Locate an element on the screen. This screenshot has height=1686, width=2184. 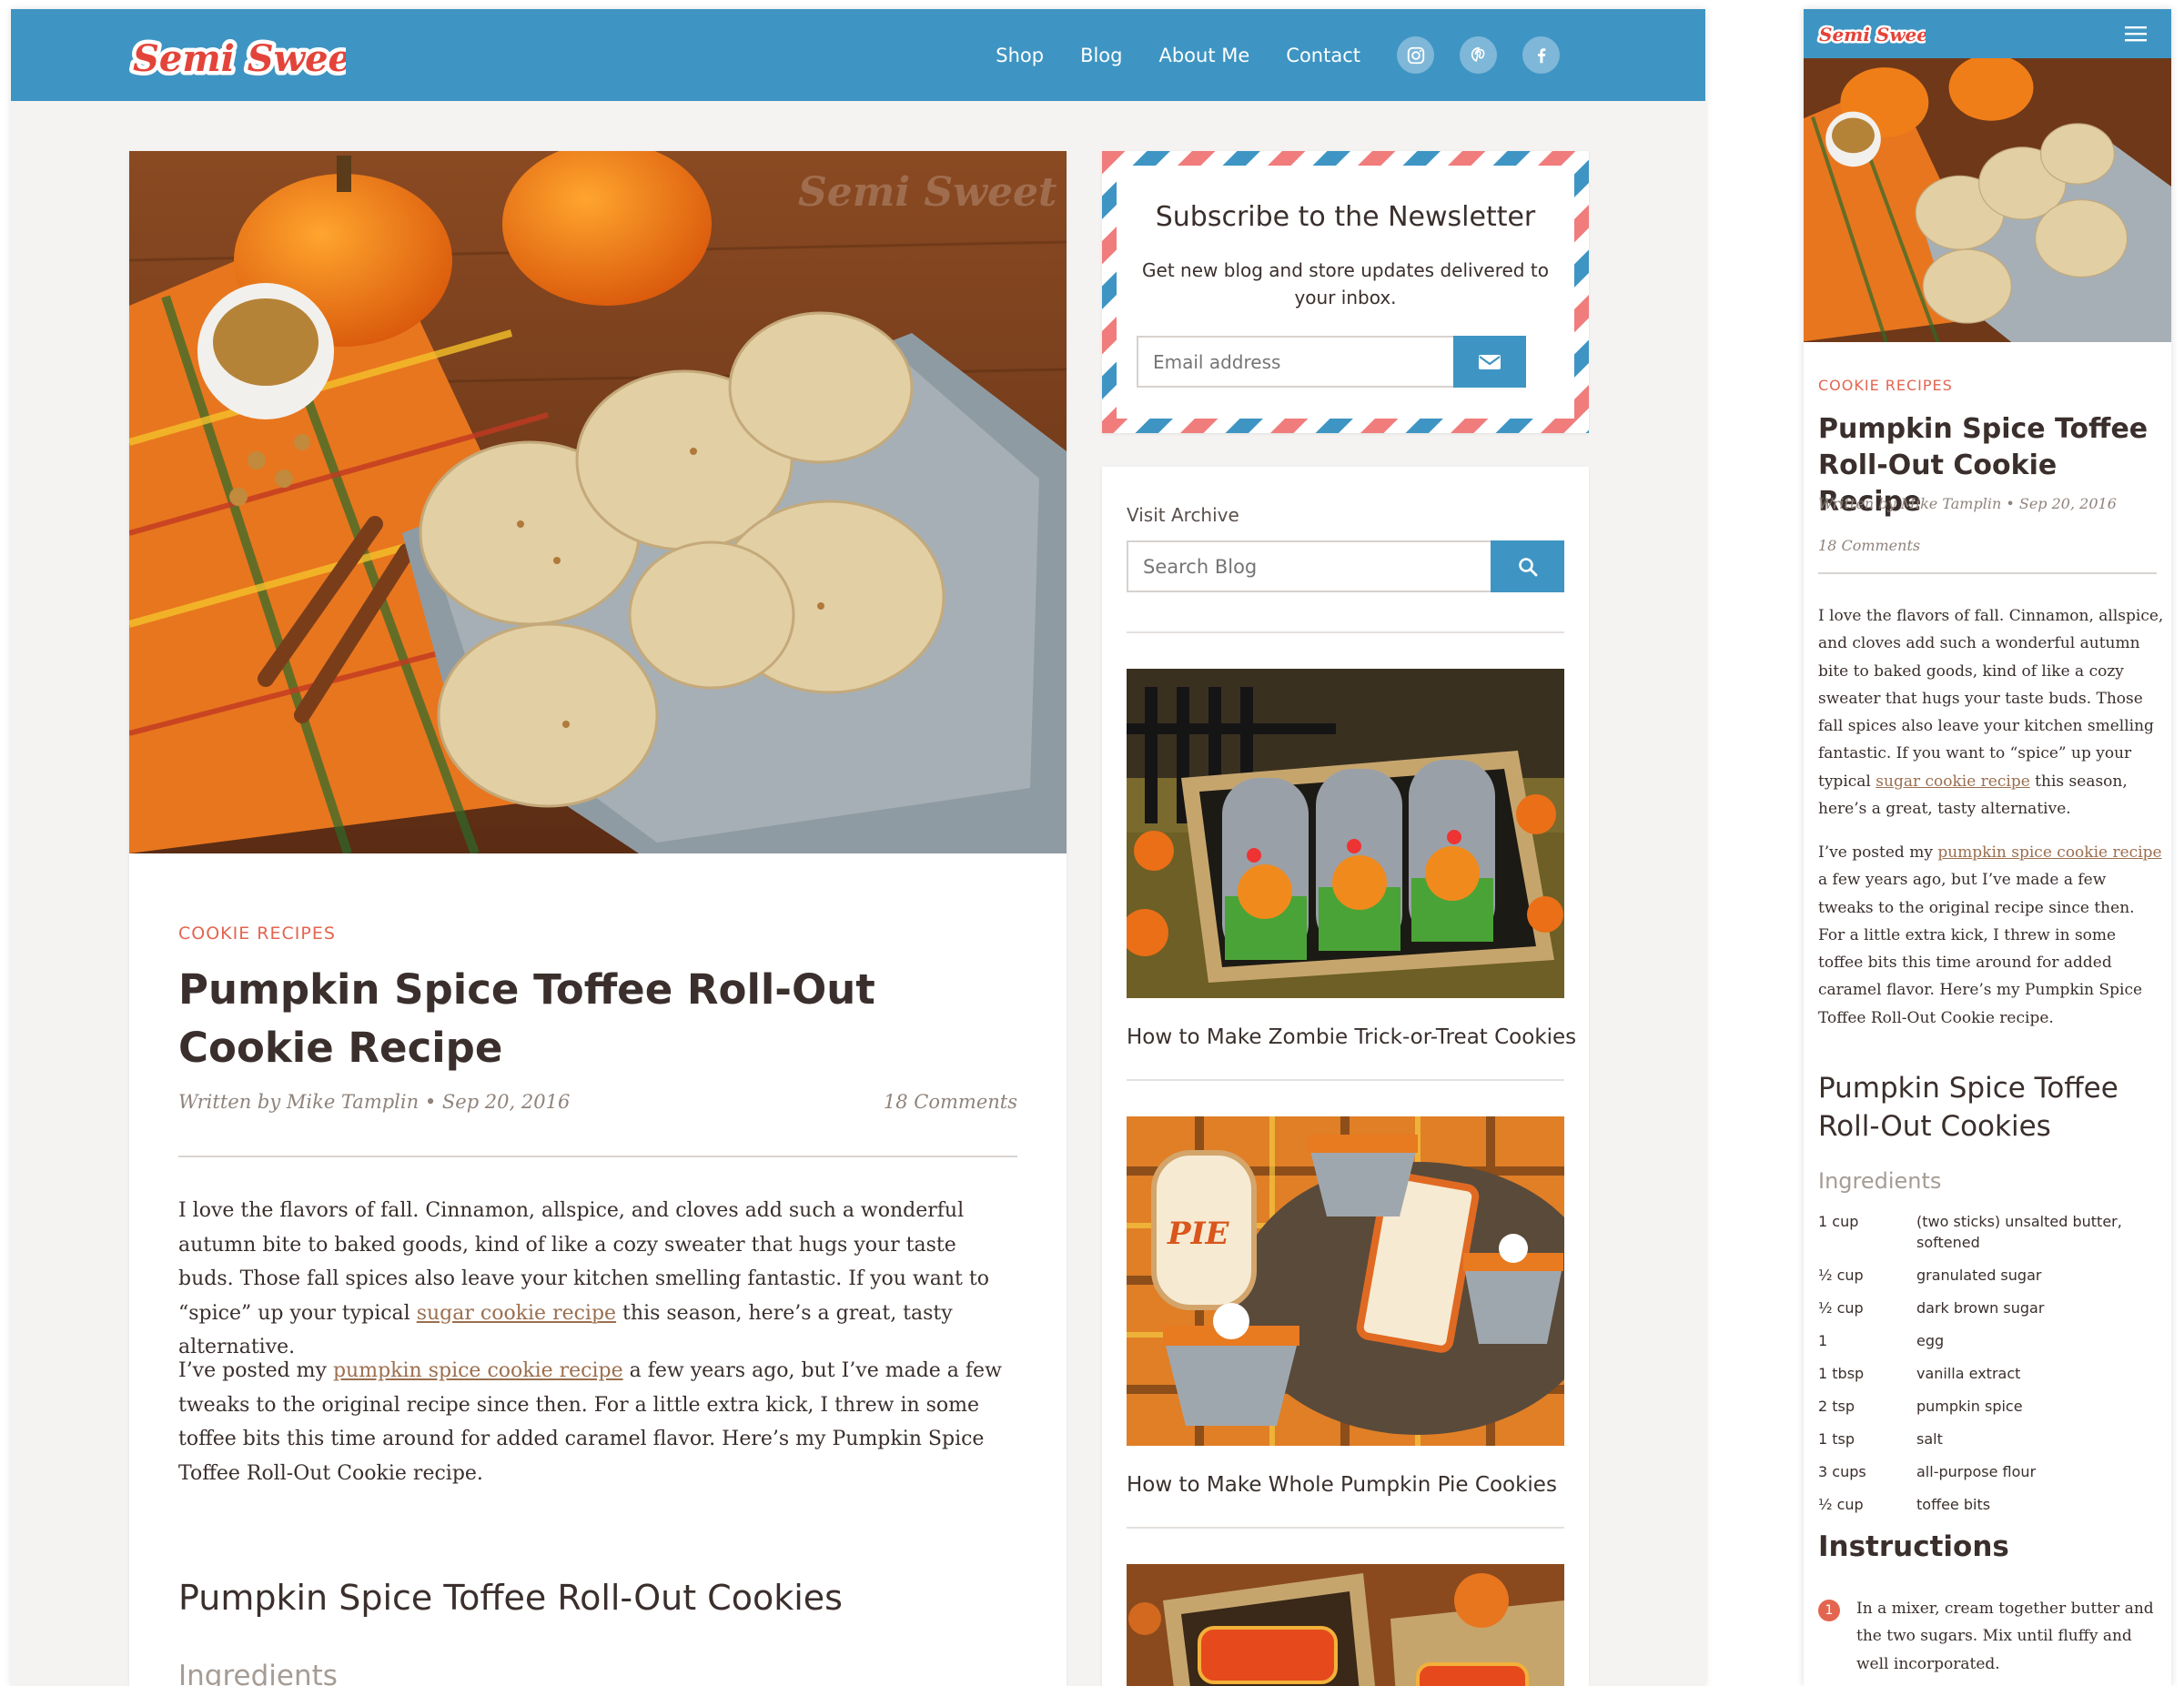
ingredient-row: 3 cups all-purpose flour is located at coordinates (1986, 1471).